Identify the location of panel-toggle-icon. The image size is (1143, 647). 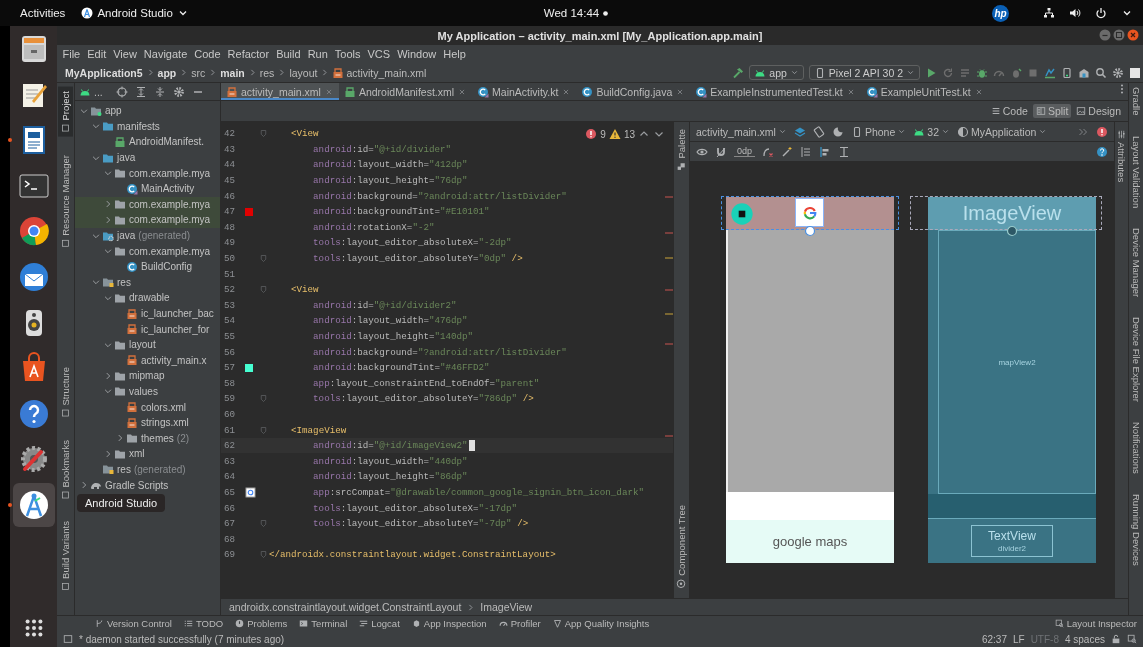
(68, 639).